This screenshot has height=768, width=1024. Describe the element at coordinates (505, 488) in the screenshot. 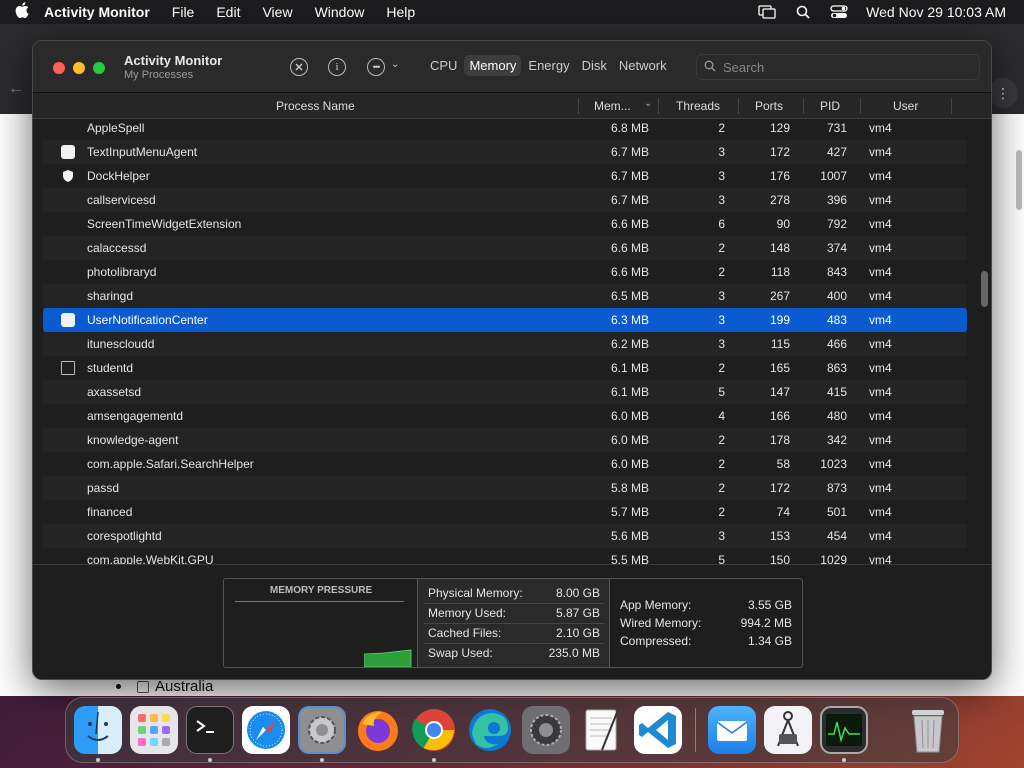

I see `table-row: passd 5.8 MB 2 172 873 vm4` at that location.